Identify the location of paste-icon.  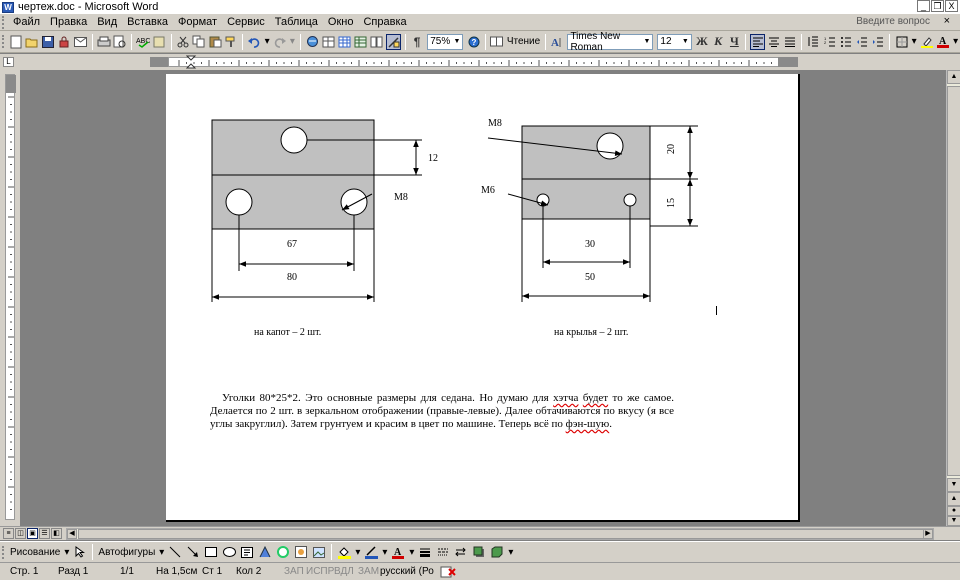
(215, 42).